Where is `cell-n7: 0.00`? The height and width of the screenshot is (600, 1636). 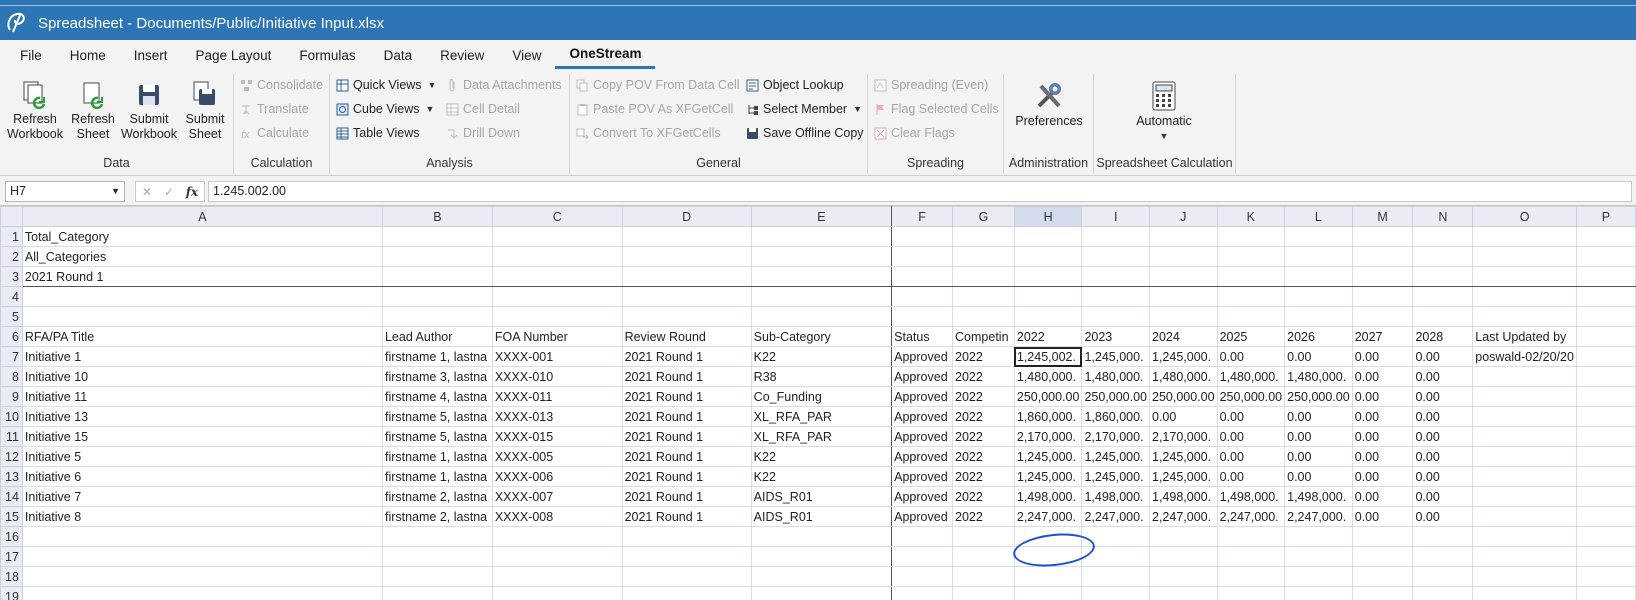
cell-n7: 0.00 is located at coordinates (1443, 356).